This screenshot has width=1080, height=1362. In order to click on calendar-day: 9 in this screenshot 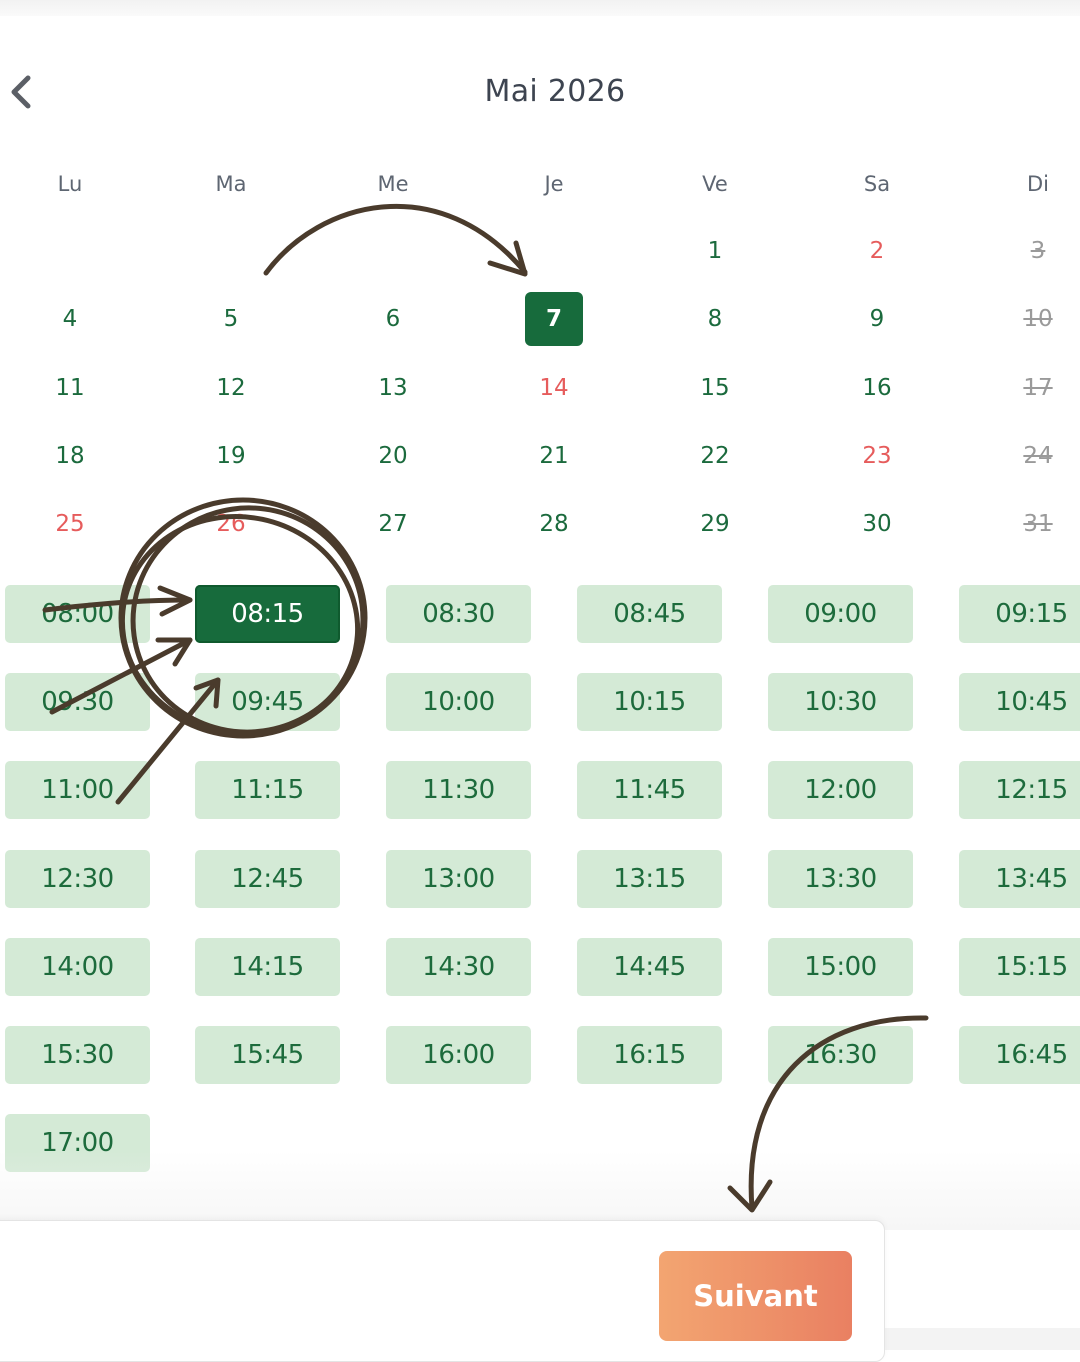, I will do `click(877, 319)`.